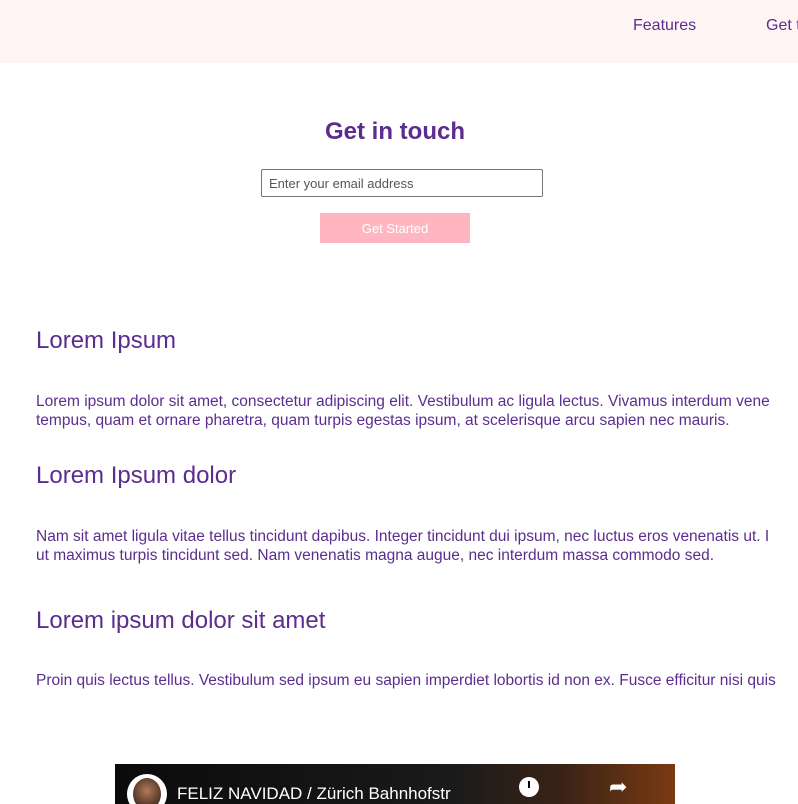 Image resolution: width=798 pixels, height=804 pixels. I want to click on section-heading-lorem-ipsum-dolor-sit-amet: Lorem ipsum dolor sit amet, so click(181, 620).